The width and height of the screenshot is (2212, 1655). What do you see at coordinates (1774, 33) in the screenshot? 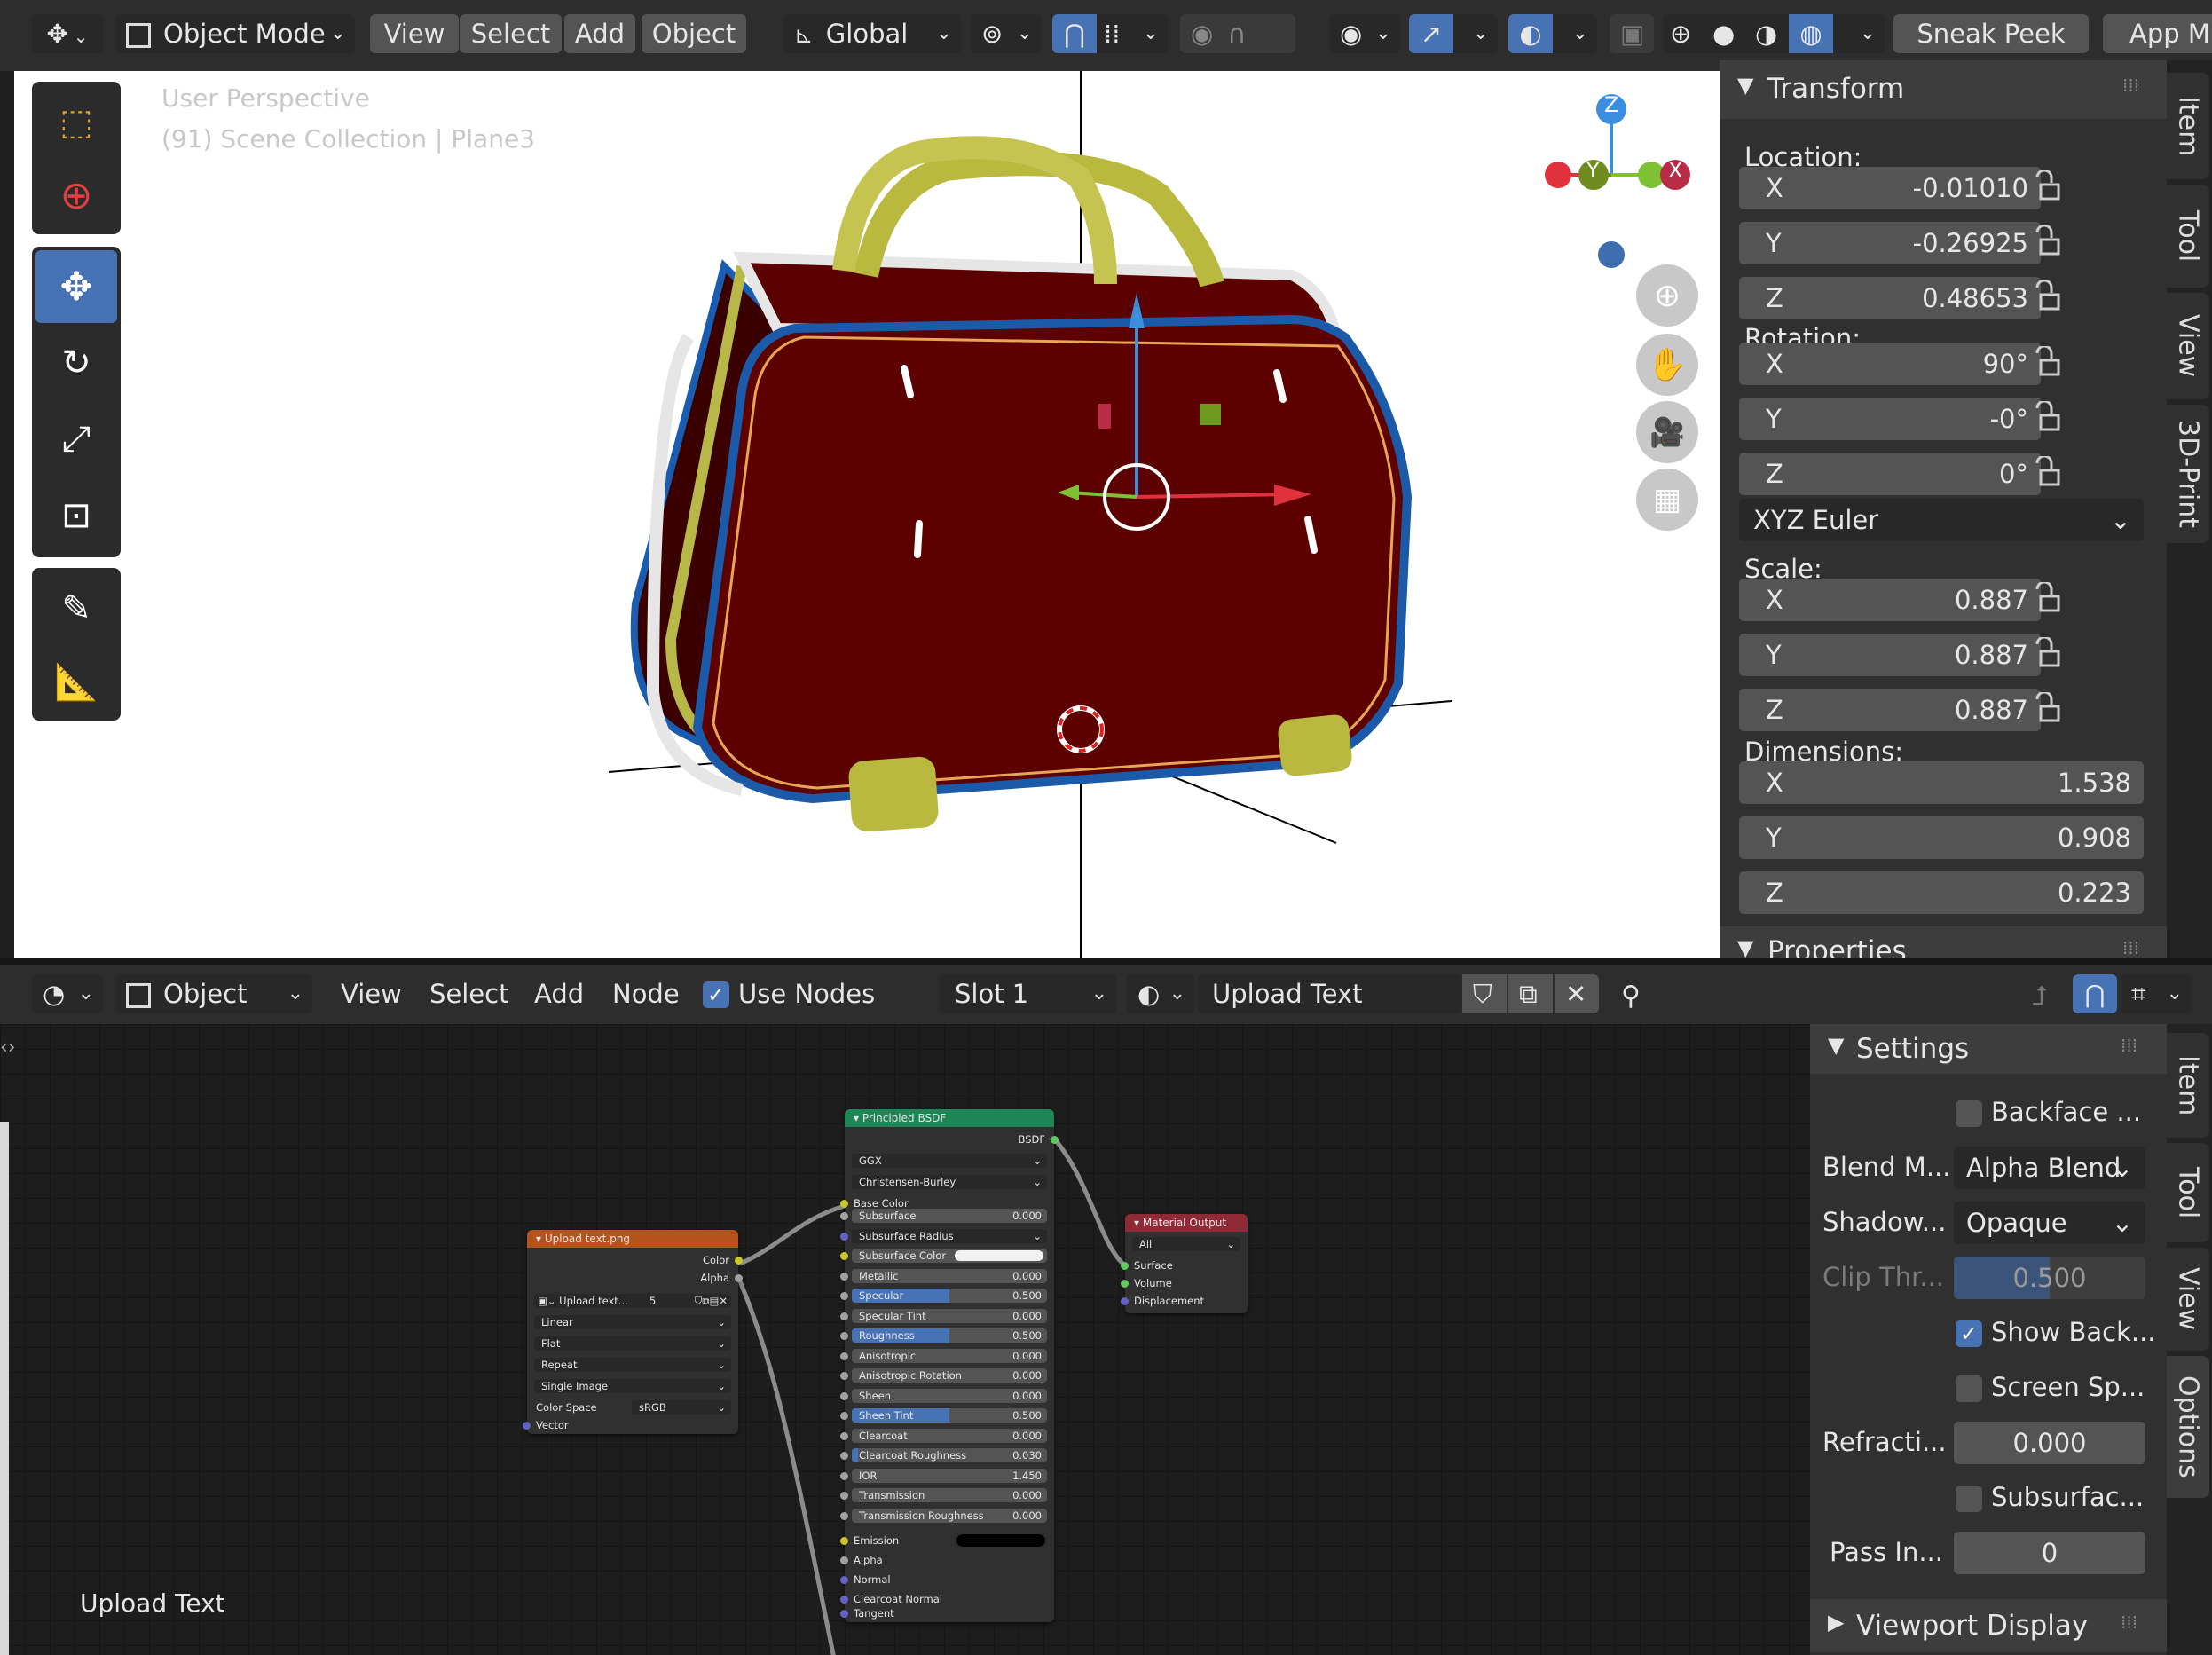
I see `shading-group: ⊕ ● ◑ ◍ ⌄` at bounding box center [1774, 33].